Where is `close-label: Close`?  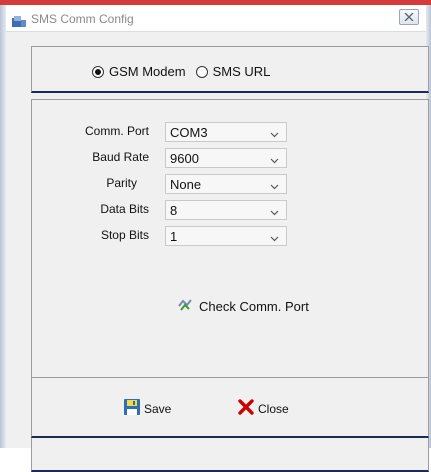
close-label: Close is located at coordinates (273, 408).